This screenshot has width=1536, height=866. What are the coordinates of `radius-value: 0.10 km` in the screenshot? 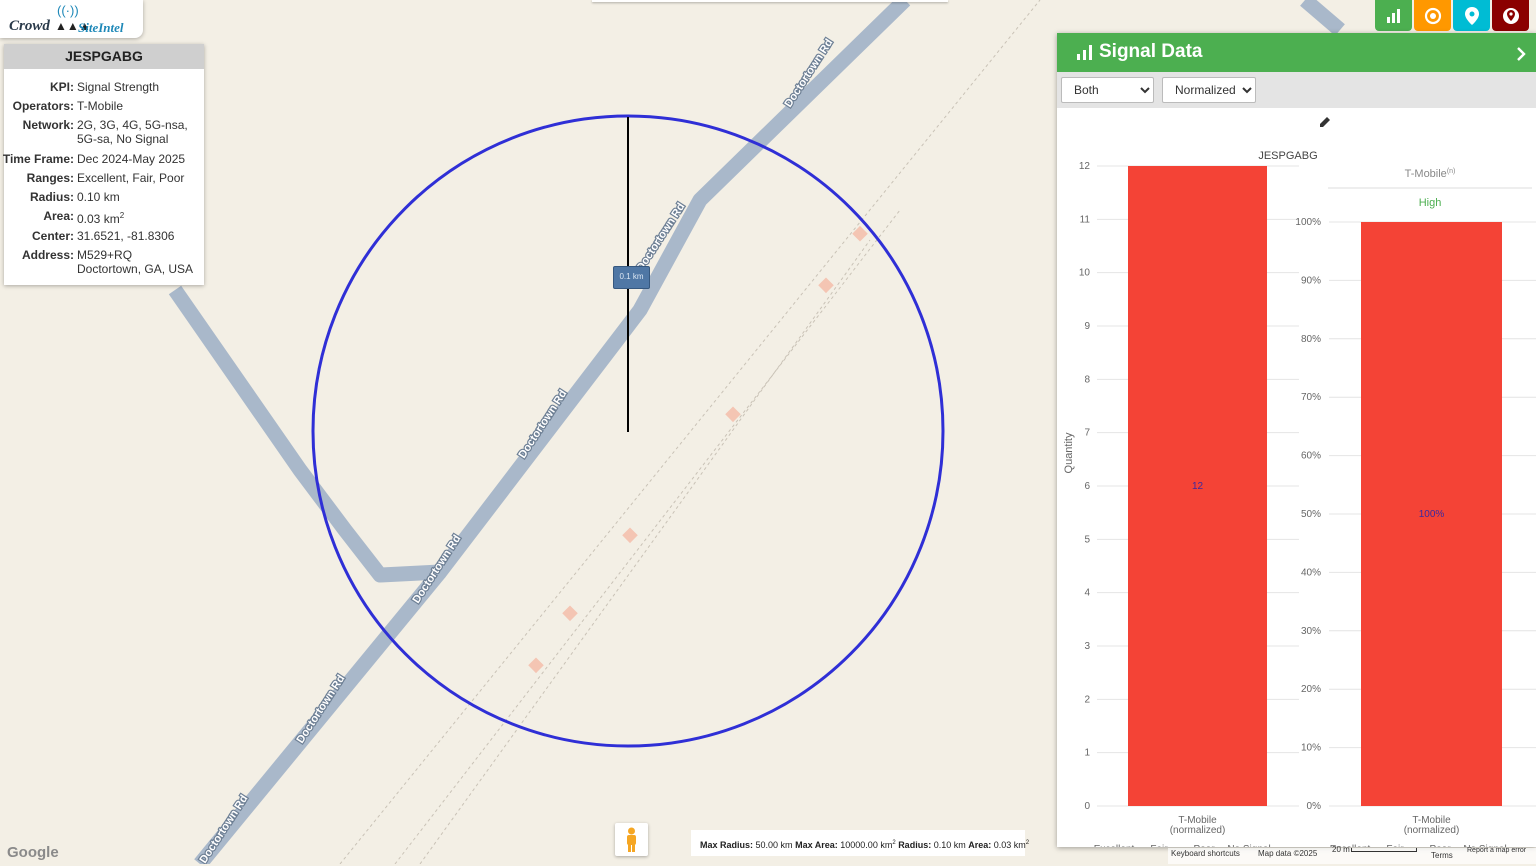 It's located at (949, 845).